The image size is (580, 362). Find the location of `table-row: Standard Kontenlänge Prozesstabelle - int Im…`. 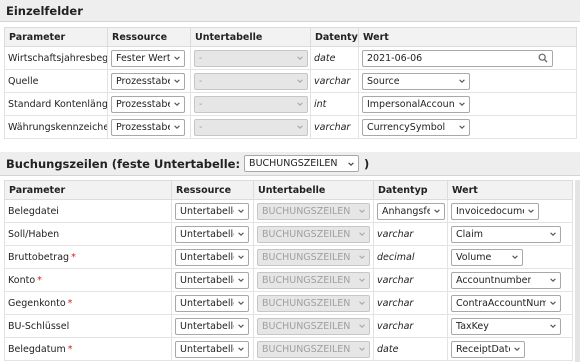

table-row: Standard Kontenlänge Prozesstabelle - int Im… is located at coordinates (290, 104).